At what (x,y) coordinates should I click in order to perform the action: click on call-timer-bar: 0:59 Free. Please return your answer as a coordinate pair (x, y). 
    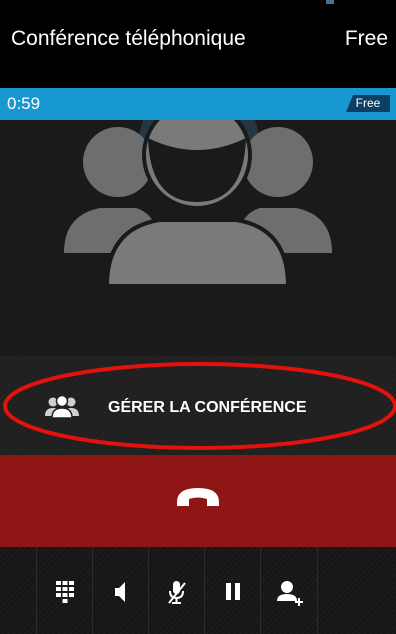
    Looking at the image, I should click on (198, 104).